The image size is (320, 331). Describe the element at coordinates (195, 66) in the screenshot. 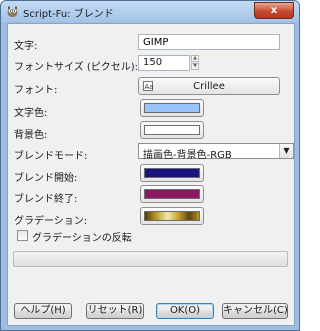

I see `decrement-arrow-icon: ▼` at that location.